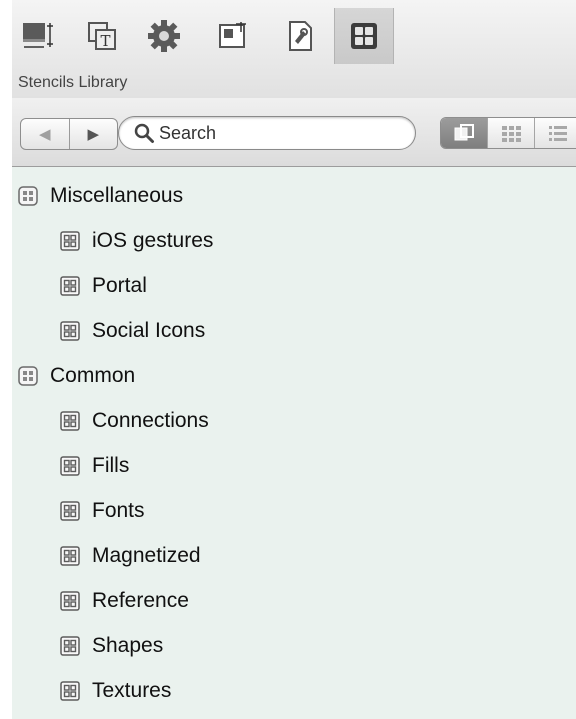  I want to click on tool-canvas, so click(38, 36).